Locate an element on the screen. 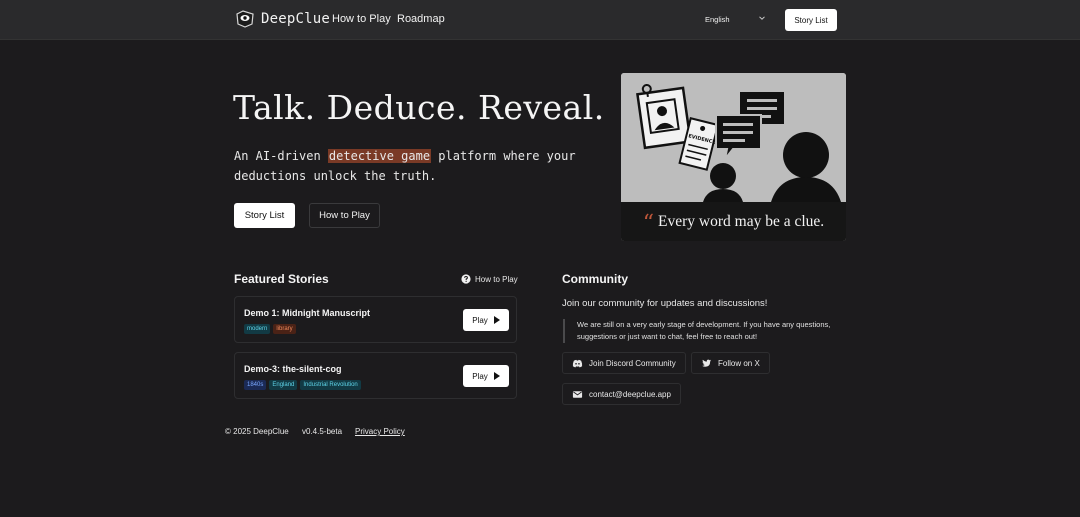  privacy-policy-link: Privacy Policy is located at coordinates (380, 431).